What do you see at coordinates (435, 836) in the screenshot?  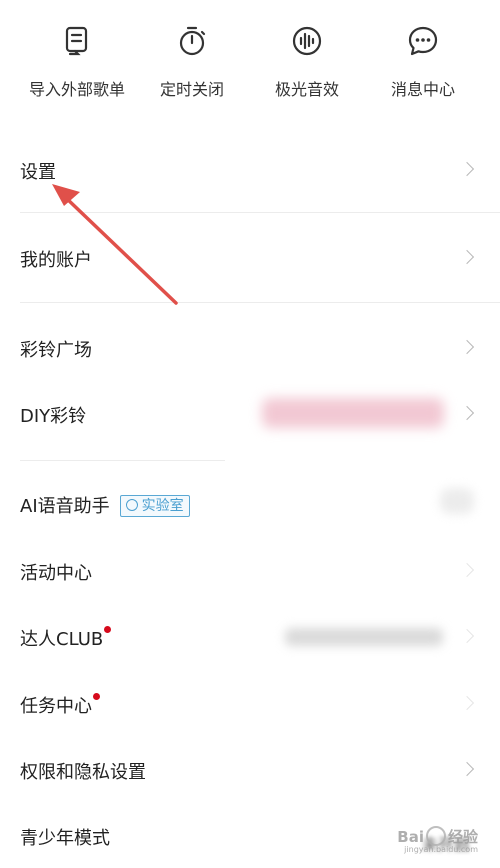 I see `baidu-paw-icon` at bounding box center [435, 836].